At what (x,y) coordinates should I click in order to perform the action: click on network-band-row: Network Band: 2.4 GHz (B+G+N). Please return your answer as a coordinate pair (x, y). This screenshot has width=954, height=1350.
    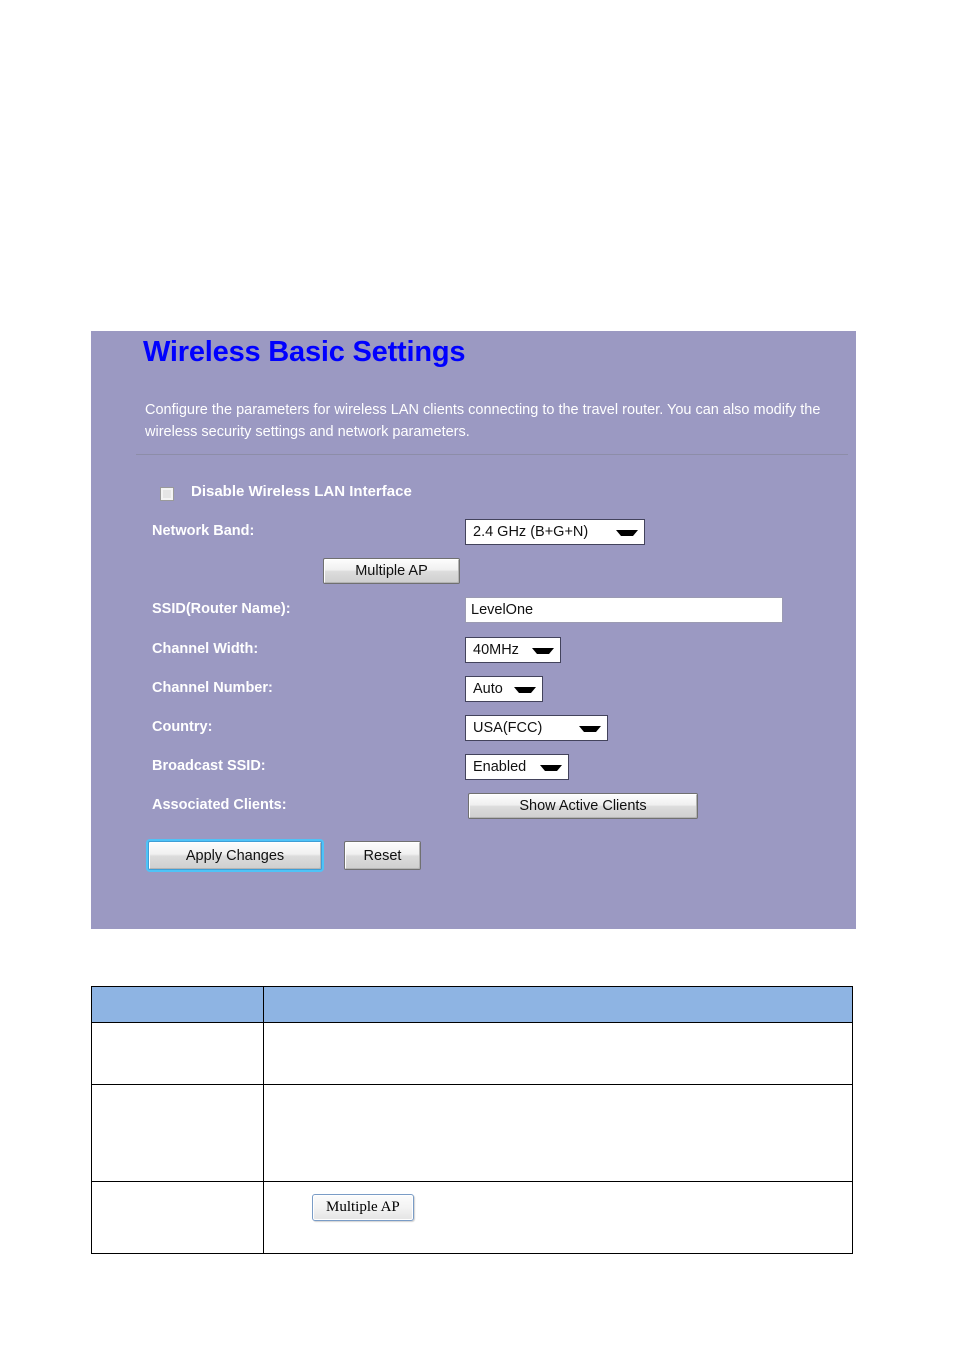
    Looking at the image, I should click on (473, 538).